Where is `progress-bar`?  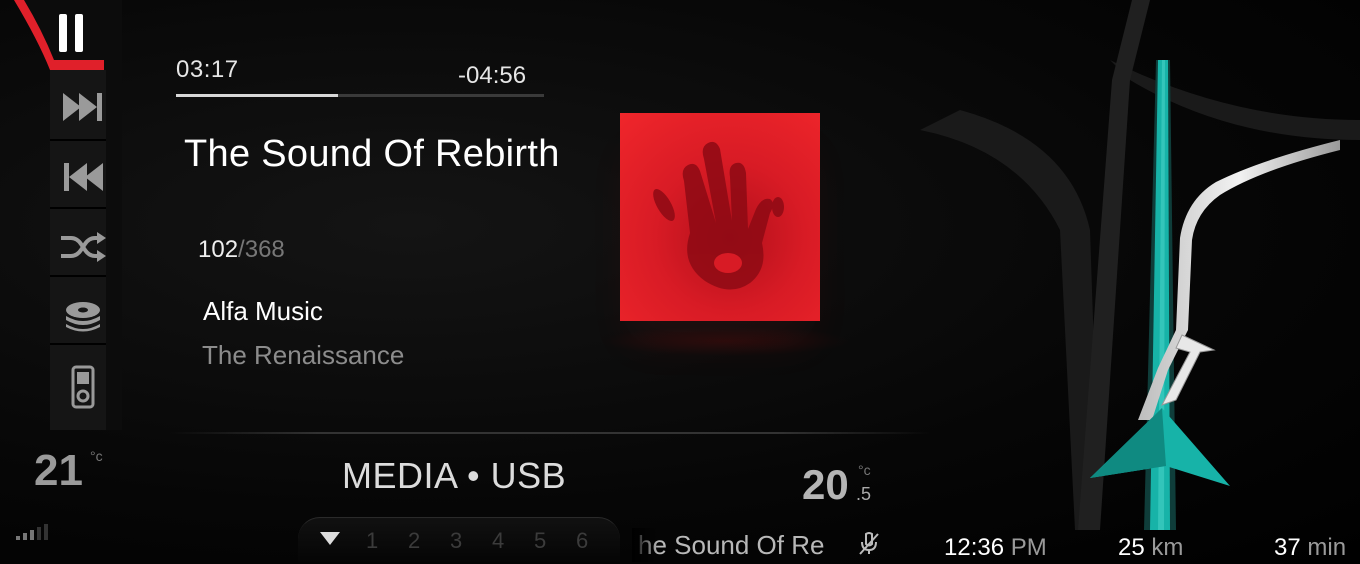
progress-bar is located at coordinates (360, 95).